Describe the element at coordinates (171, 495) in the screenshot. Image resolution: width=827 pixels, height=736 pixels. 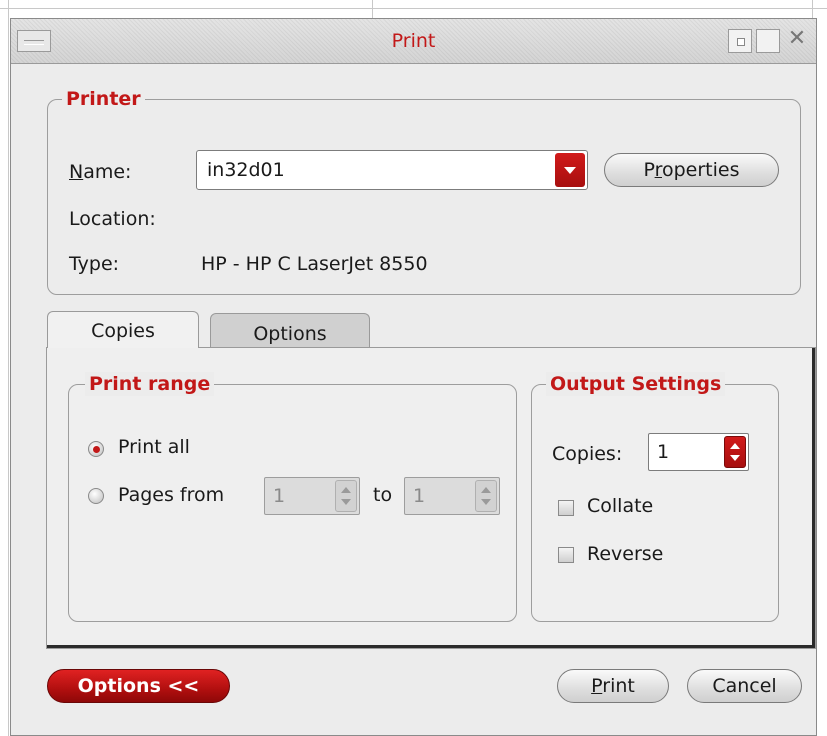
I see `pages-from-label: Pages from` at that location.